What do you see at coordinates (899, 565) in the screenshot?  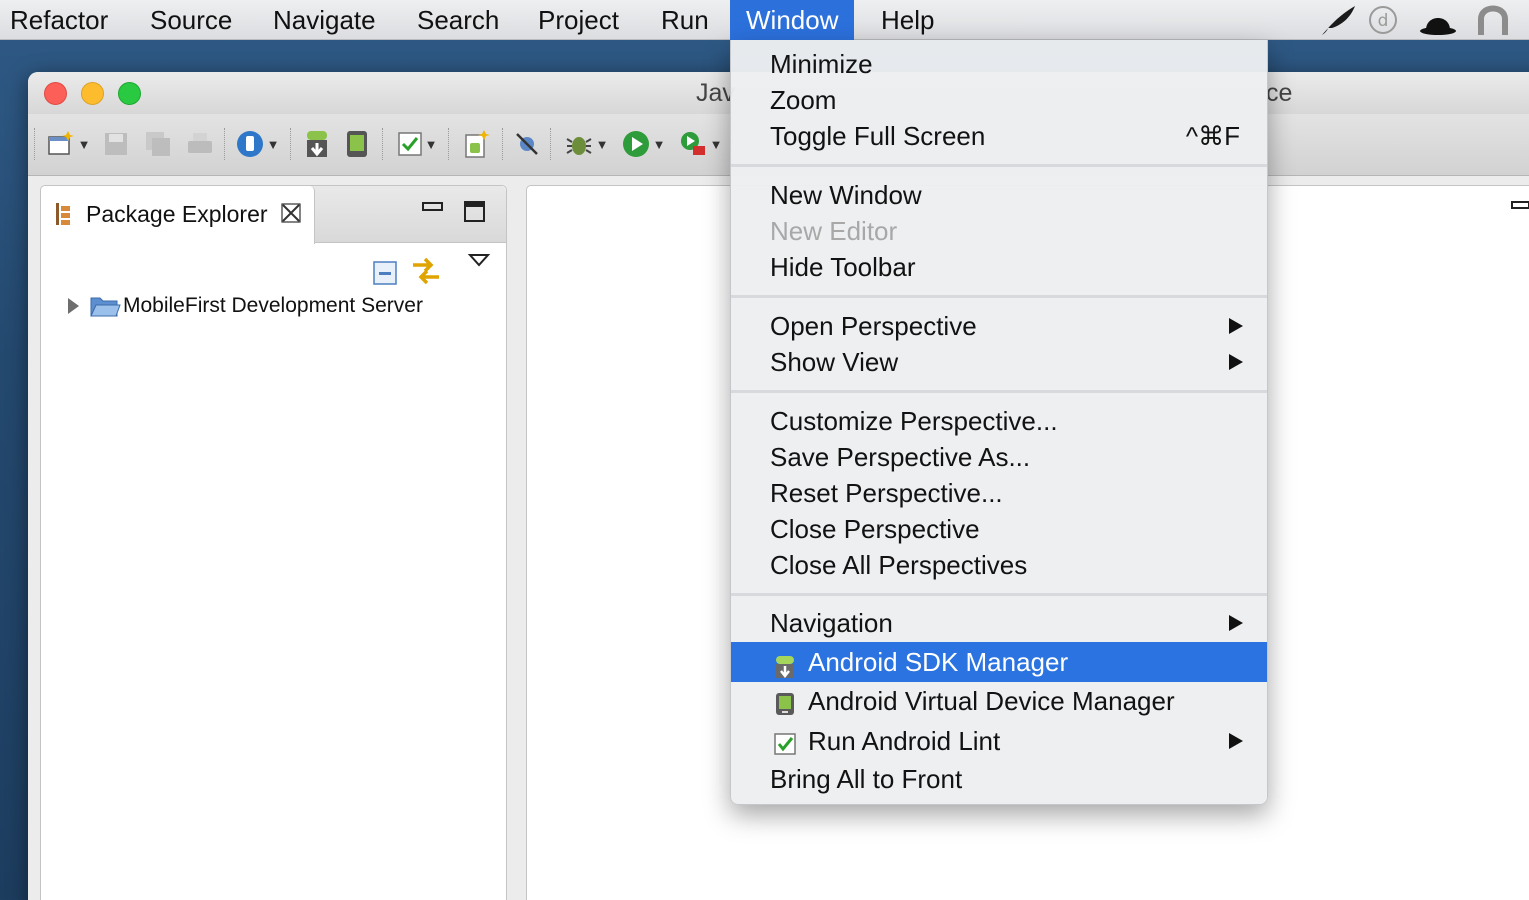 I see `menu-item-label: Close All Perspectives` at bounding box center [899, 565].